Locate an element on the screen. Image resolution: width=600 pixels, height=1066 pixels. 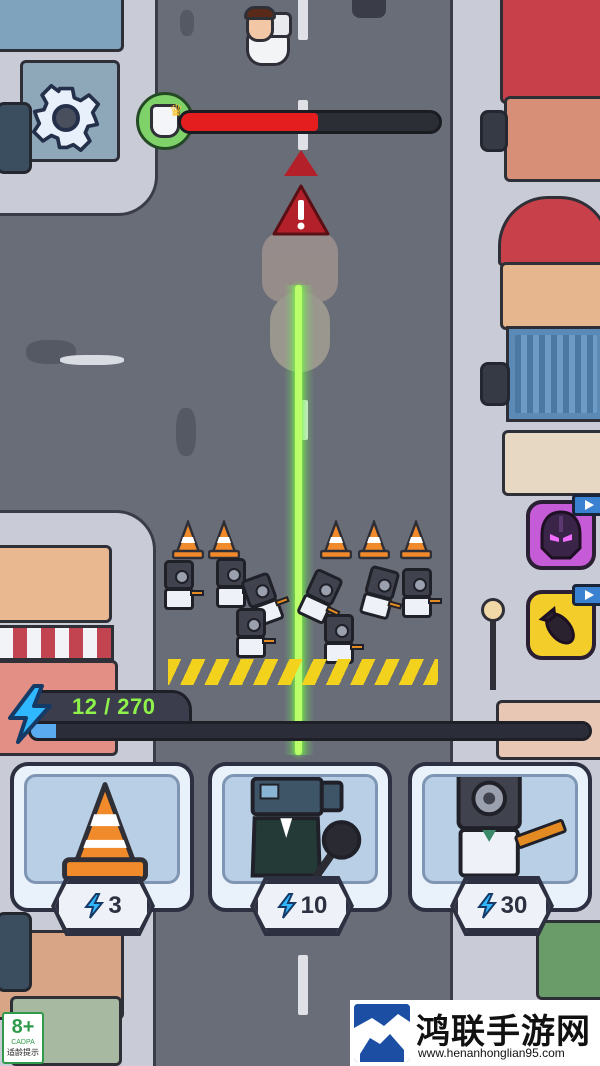
cost-badge: 3 is located at coordinates (103, 906).